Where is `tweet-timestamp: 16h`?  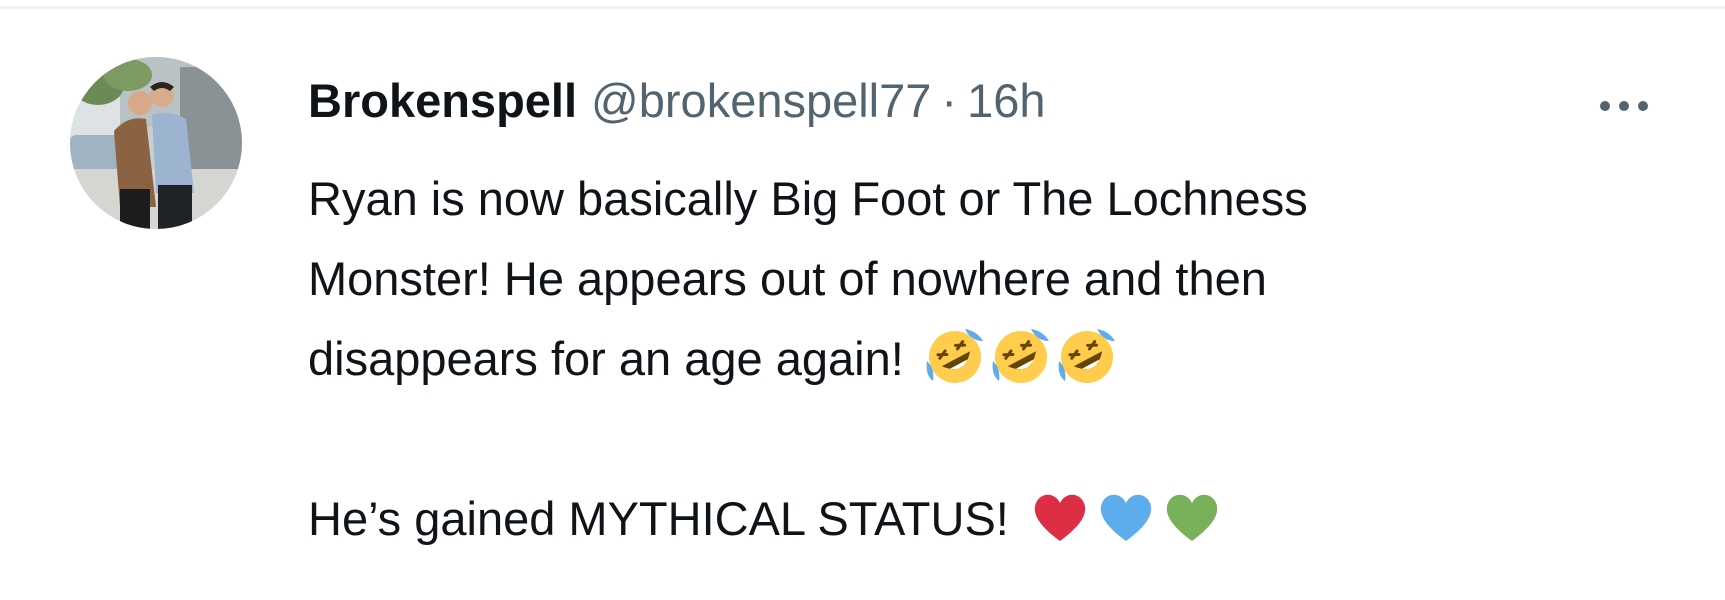 tweet-timestamp: 16h is located at coordinates (1006, 101).